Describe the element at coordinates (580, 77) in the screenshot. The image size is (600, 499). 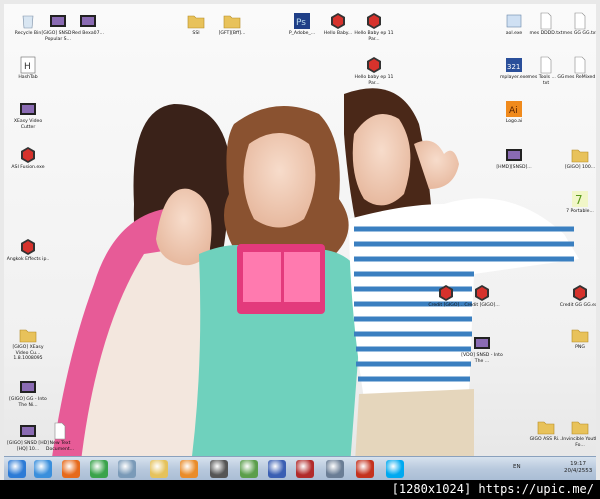
I see `desktop-icon-label: mes ReMixed` at that location.